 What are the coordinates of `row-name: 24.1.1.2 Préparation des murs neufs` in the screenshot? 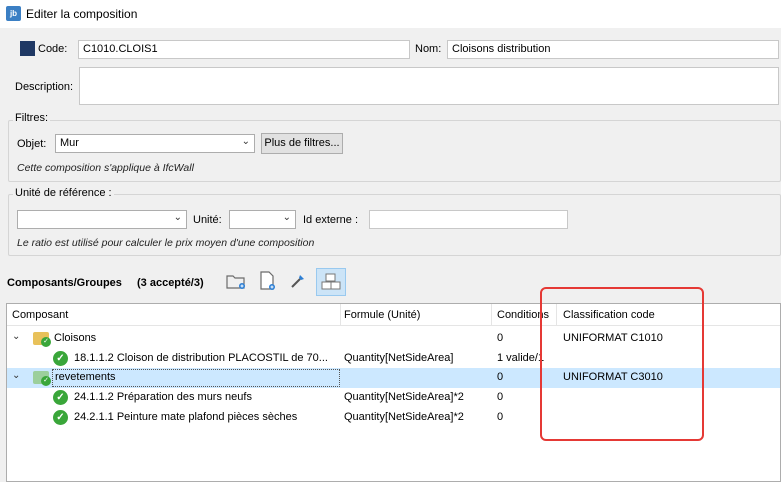 It's located at (163, 397).